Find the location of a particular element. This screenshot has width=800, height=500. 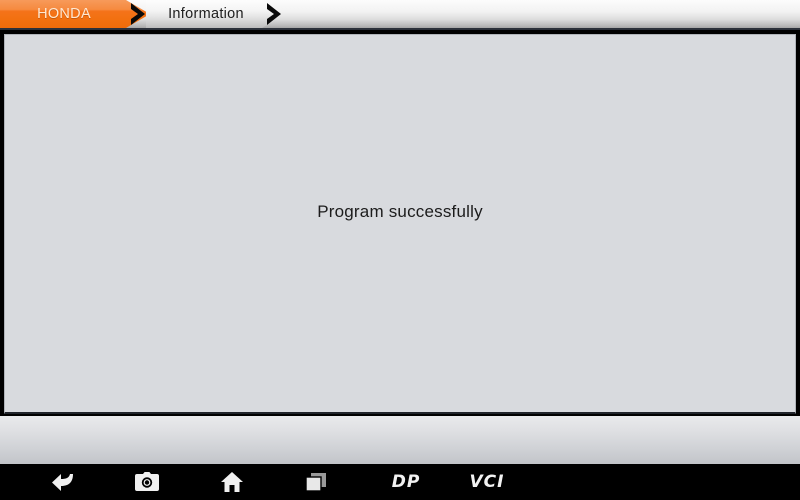

tab-honda: HONDA is located at coordinates (75, 14).